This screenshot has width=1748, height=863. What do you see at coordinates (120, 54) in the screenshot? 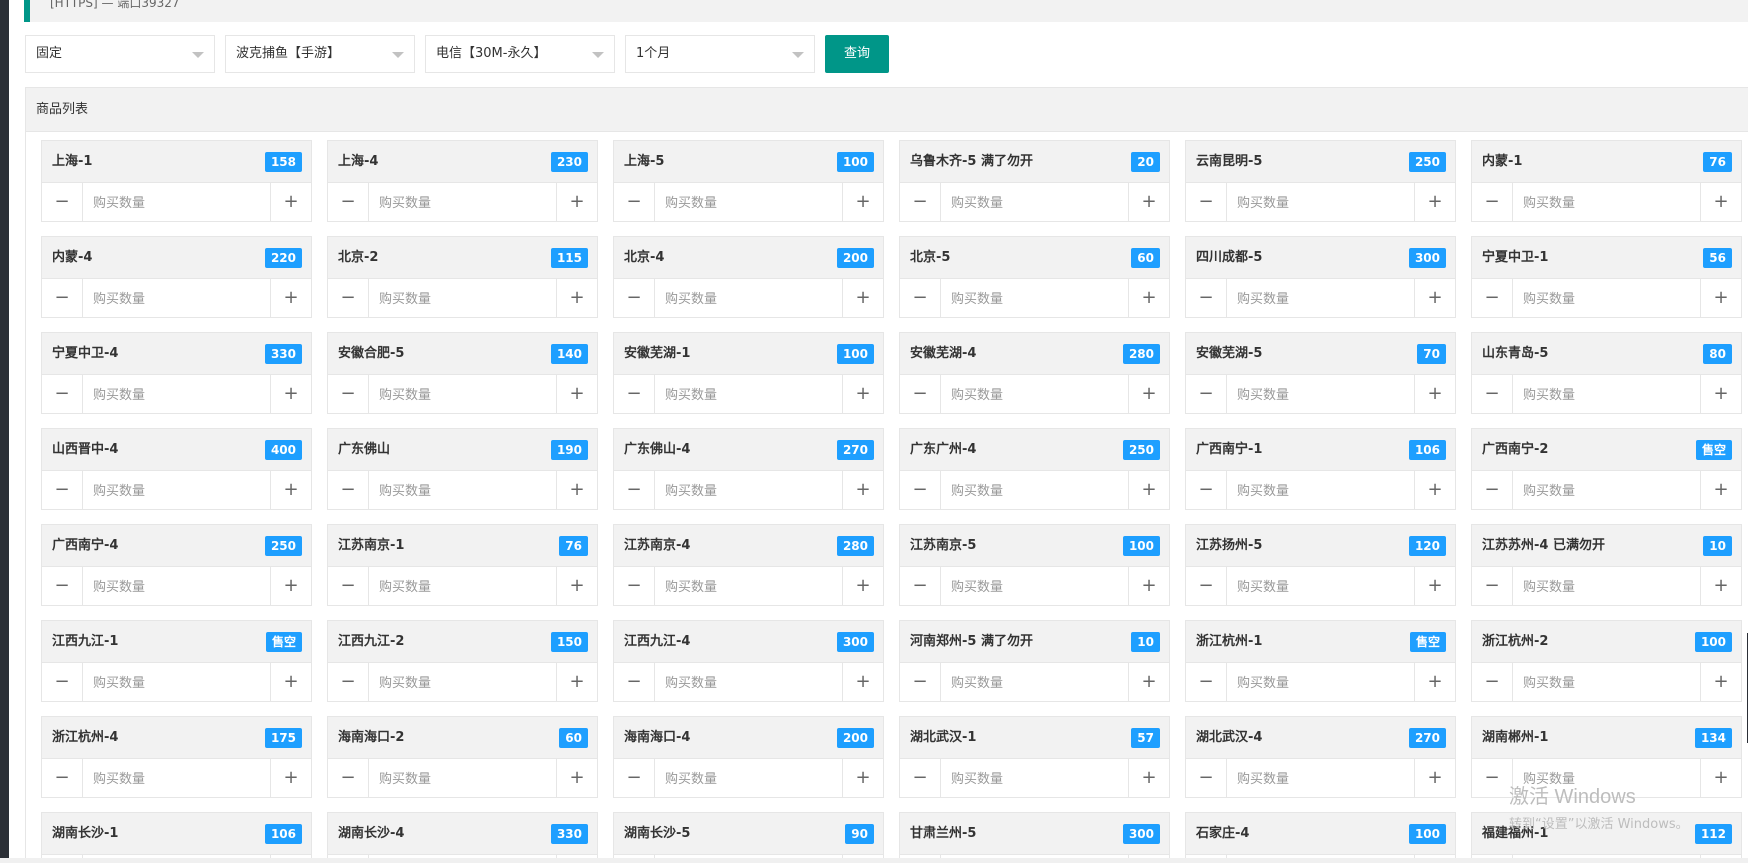
I see `type-select: 固定` at bounding box center [120, 54].